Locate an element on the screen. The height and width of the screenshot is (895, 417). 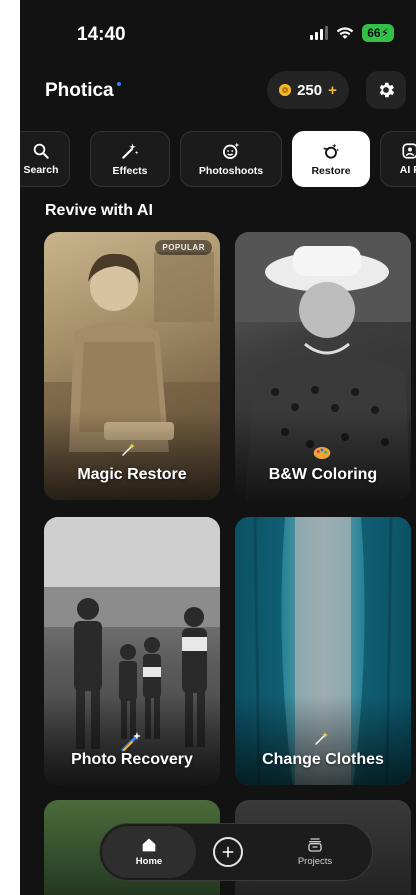
tab-restore: Restore is located at coordinates (331, 159).